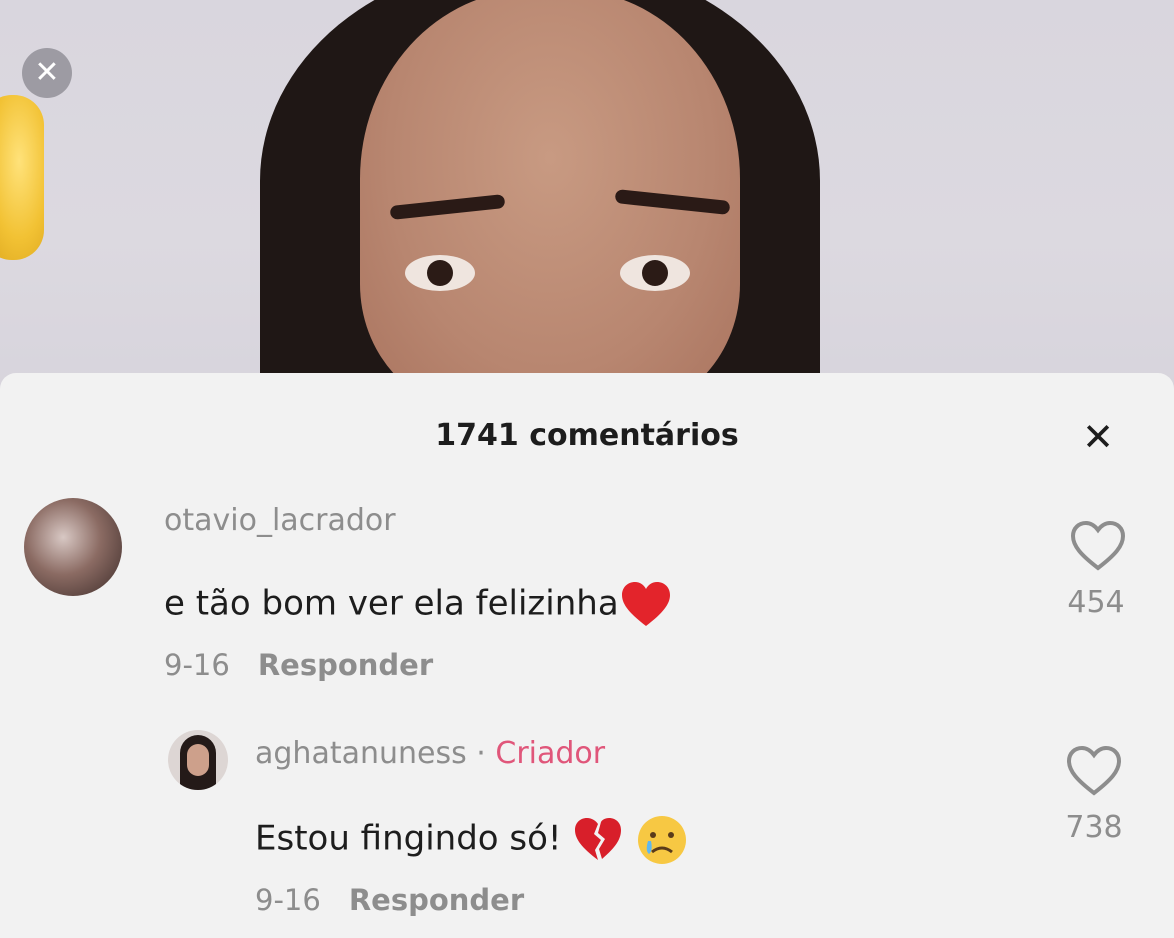 Image resolution: width=1174 pixels, height=938 pixels. I want to click on left-eye, so click(440, 273).